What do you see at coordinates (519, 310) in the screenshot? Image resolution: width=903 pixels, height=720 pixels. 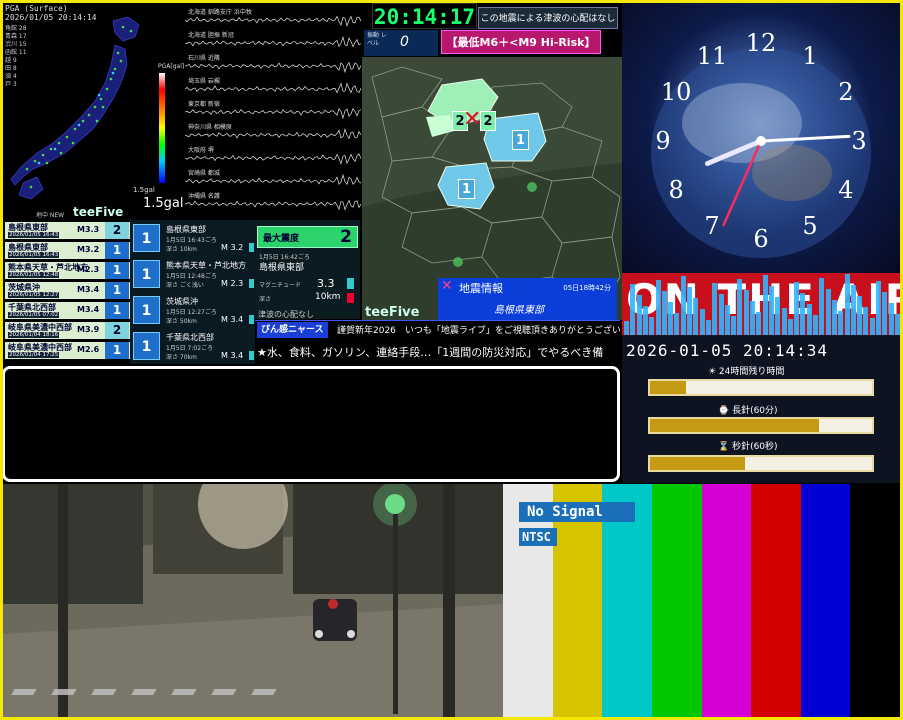 I see `quake-info-place: 島根県東部` at bounding box center [519, 310].